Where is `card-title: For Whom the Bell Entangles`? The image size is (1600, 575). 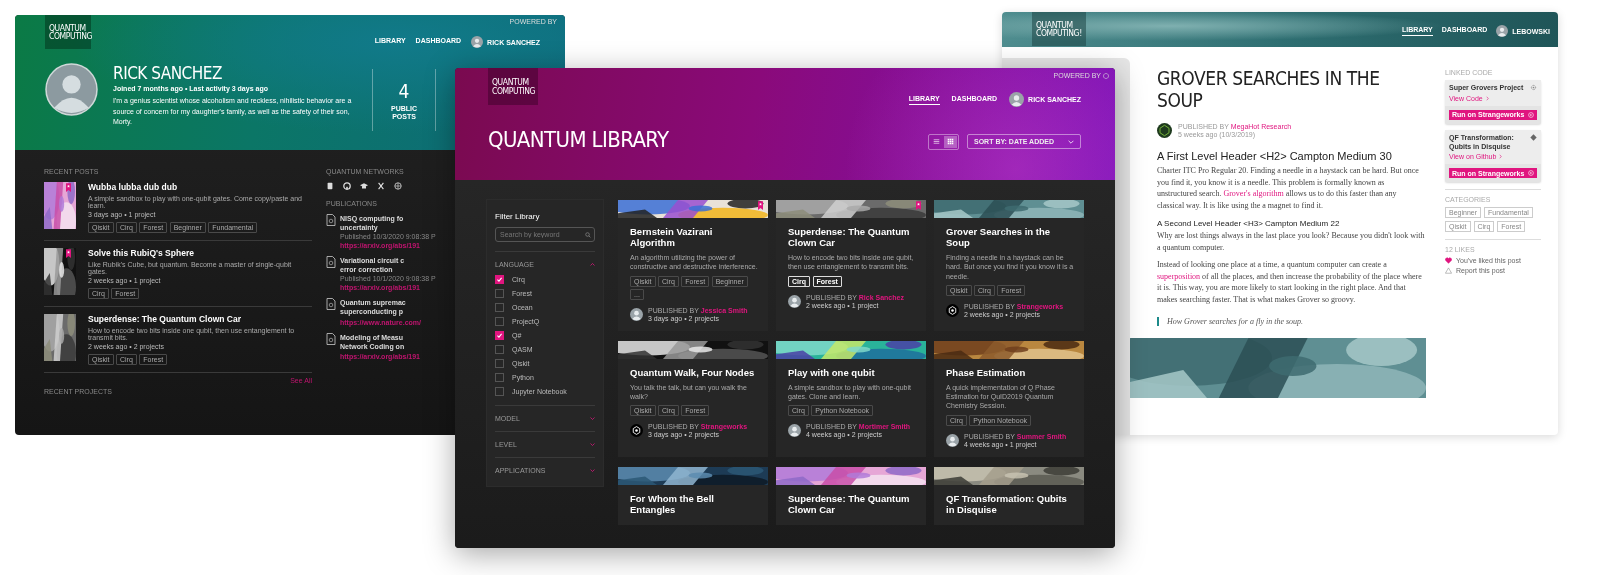 card-title: For Whom the Bell Entangles is located at coordinates (694, 504).